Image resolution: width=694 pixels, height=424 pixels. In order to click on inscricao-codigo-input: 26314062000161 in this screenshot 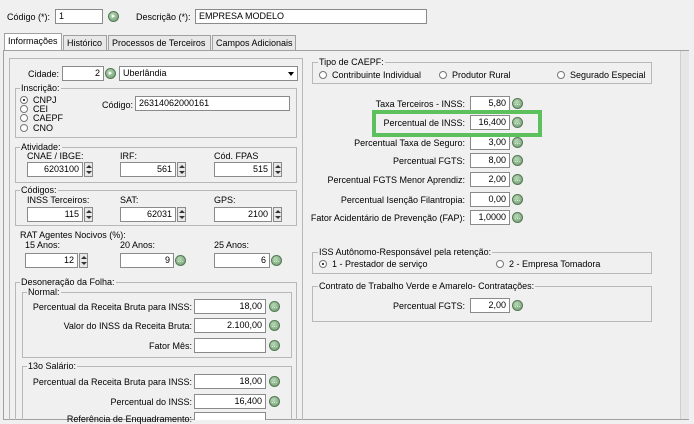, I will do `click(212, 103)`.